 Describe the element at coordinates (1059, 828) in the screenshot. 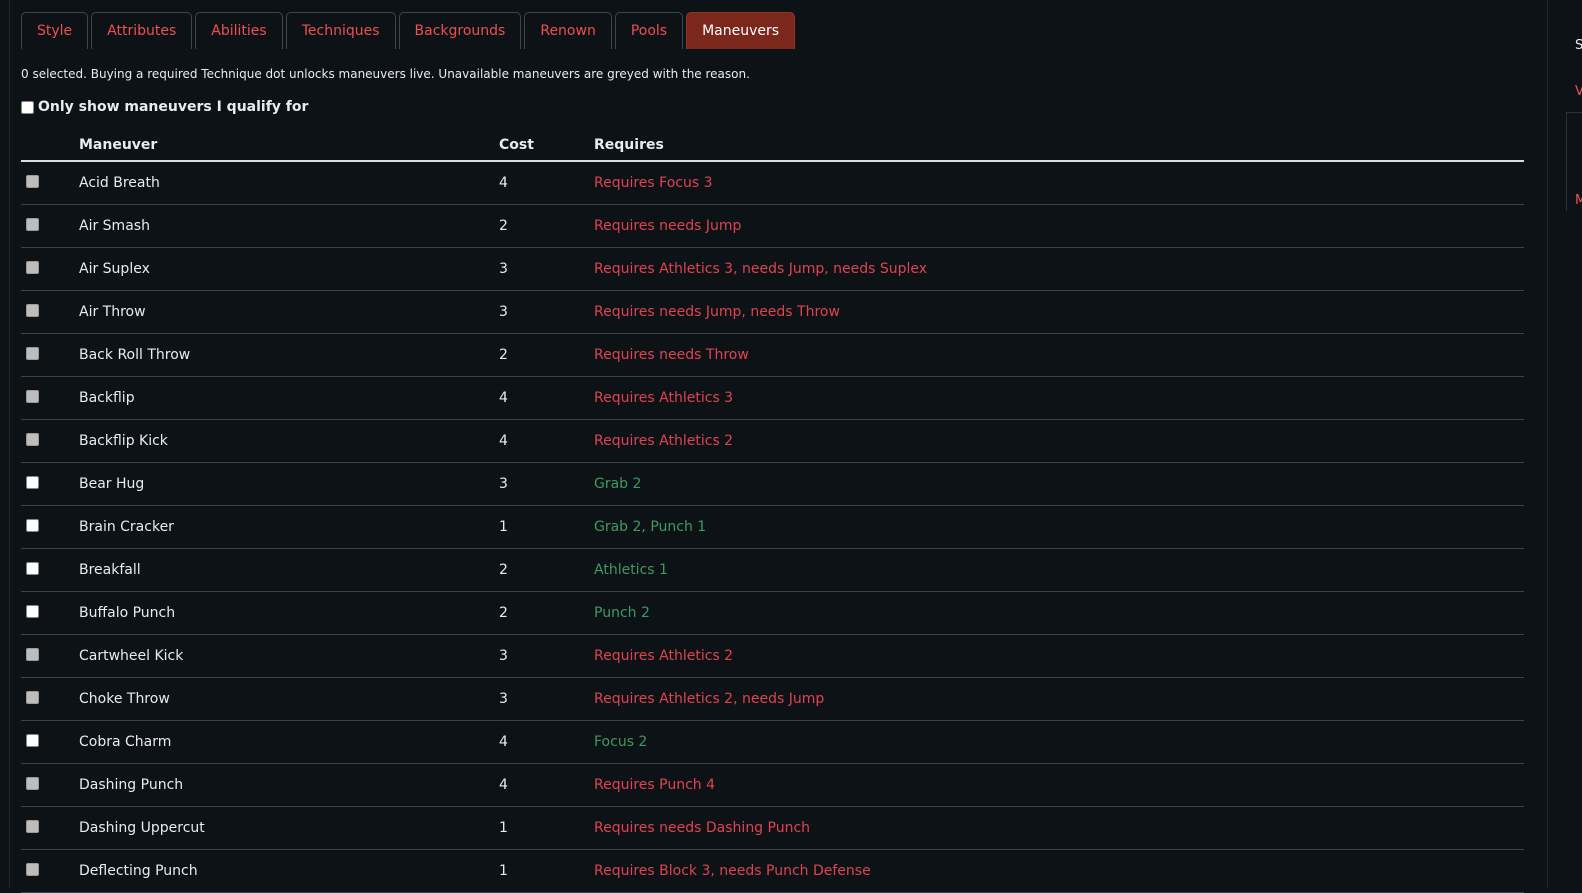

I see `maneuver-requires: Requires needs Dashing Punch` at that location.